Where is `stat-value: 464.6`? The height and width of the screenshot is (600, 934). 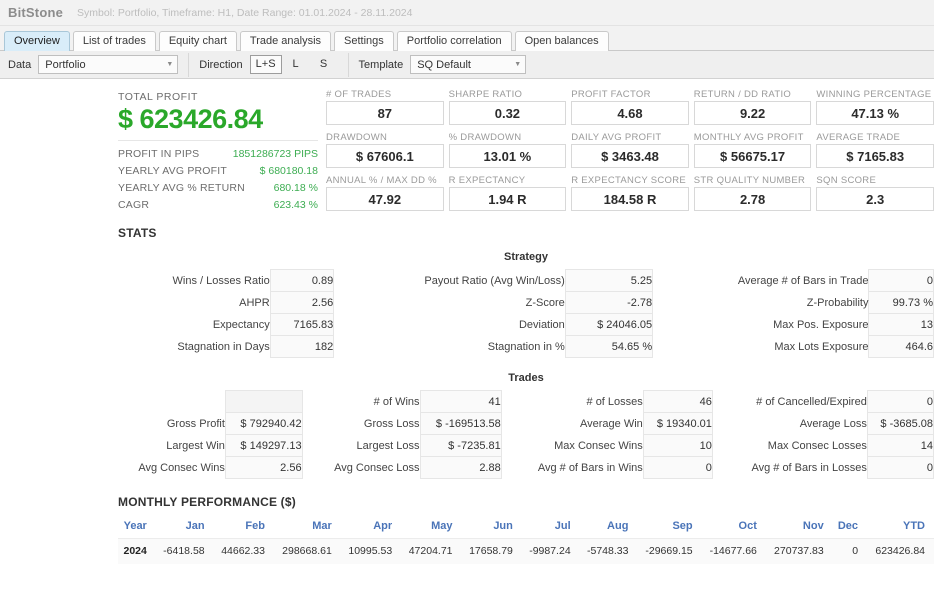 stat-value: 464.6 is located at coordinates (901, 346).